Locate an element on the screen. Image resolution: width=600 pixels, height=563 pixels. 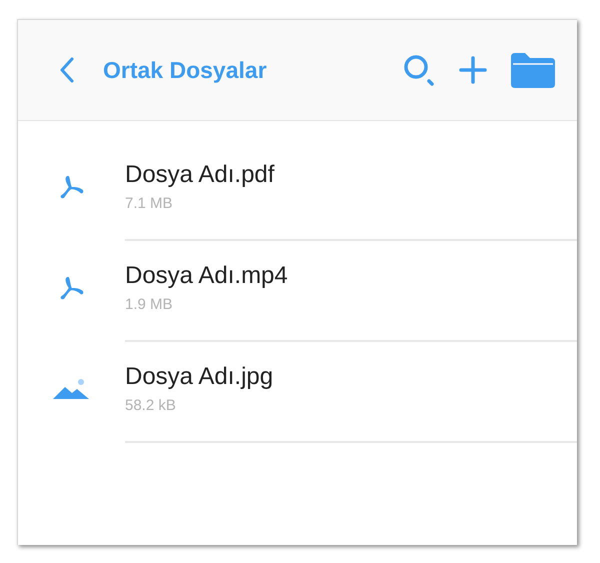
folder-button is located at coordinates (533, 70).